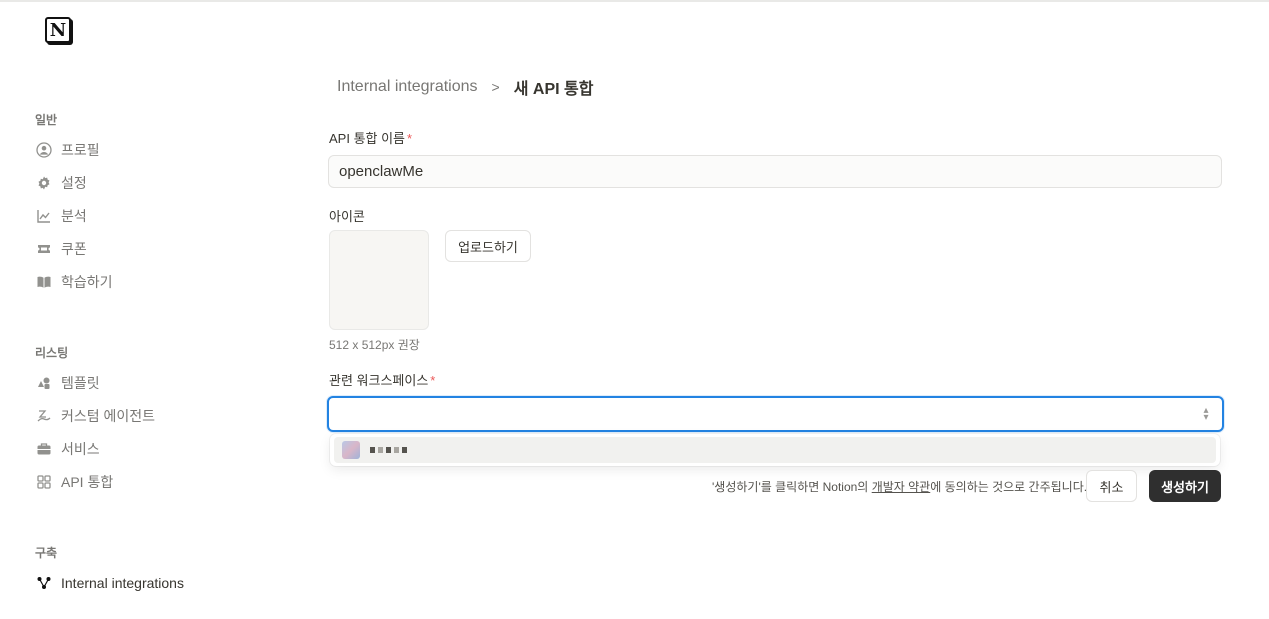  What do you see at coordinates (379, 380) in the screenshot?
I see `workspace-label-text: 관련 워크스페이스` at bounding box center [379, 380].